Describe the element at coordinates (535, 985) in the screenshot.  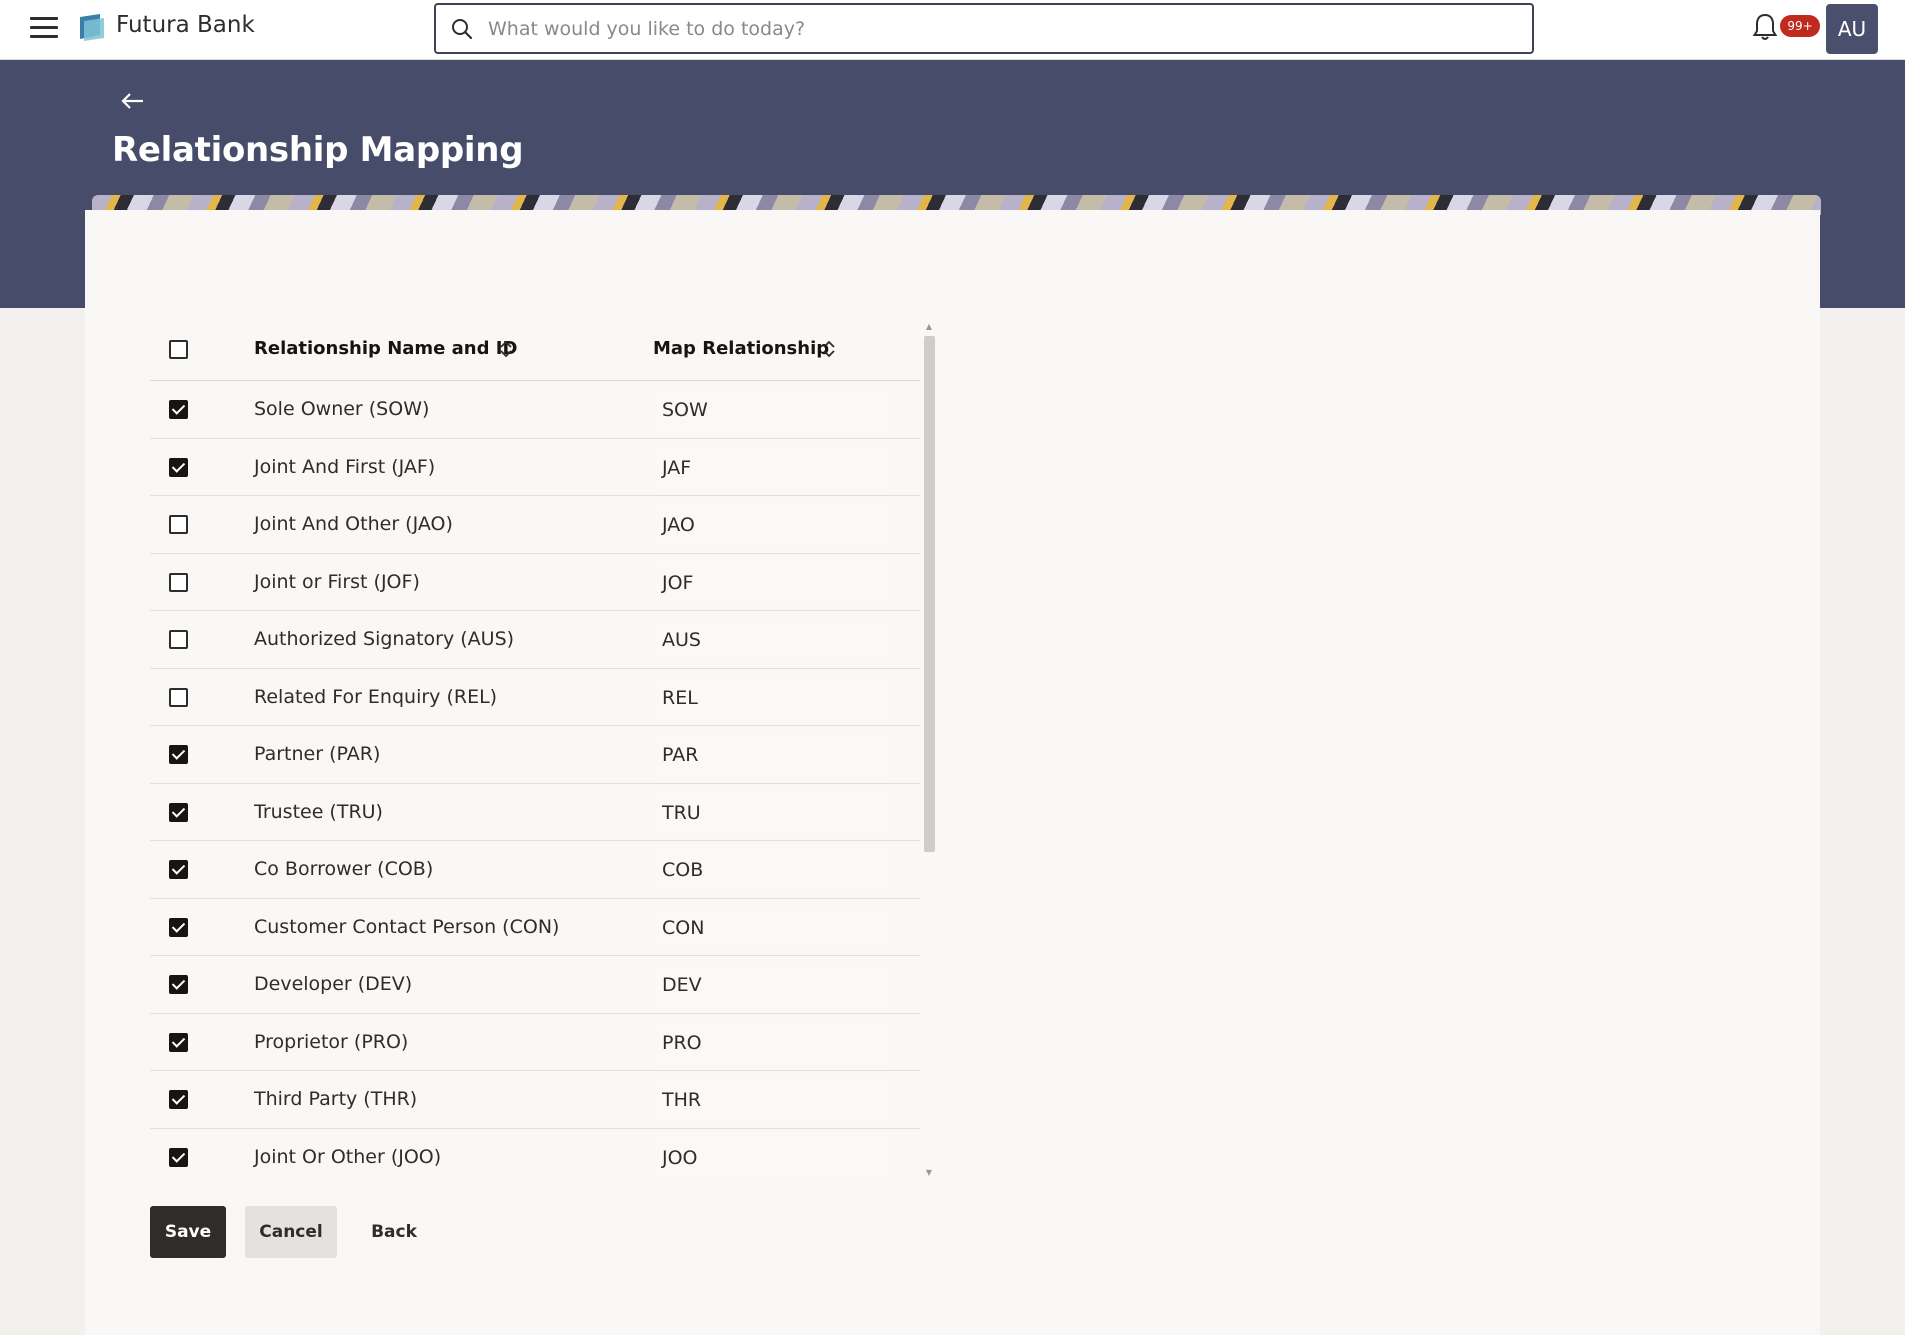
I see `table-row: Developer (DEV) DEV` at that location.